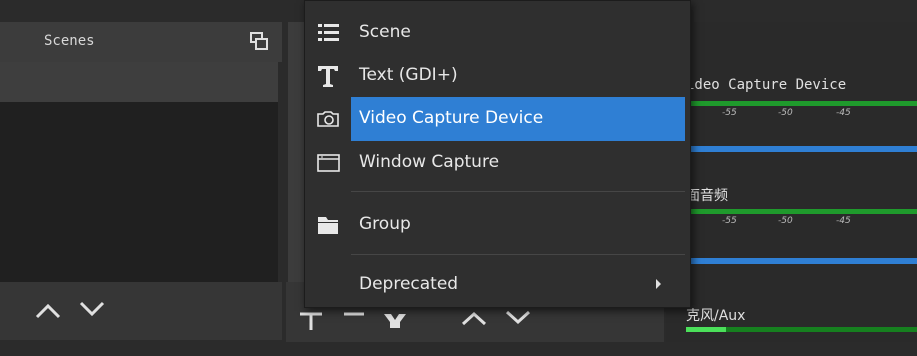 The height and width of the screenshot is (356, 917). Describe the element at coordinates (69, 41) in the screenshot. I see `scenes-dock-title: Scenes` at that location.